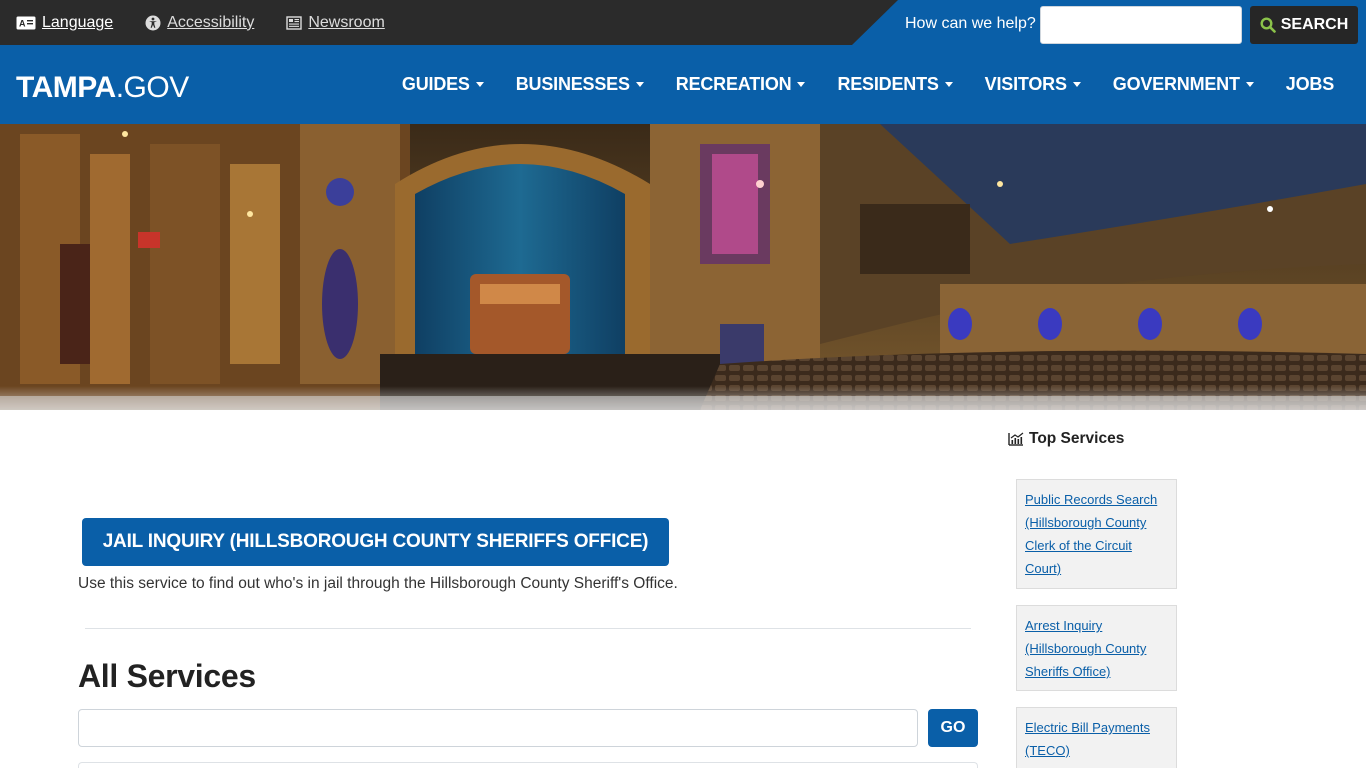  What do you see at coordinates (346, 22) in the screenshot?
I see `newsroom-label: Newsroom` at bounding box center [346, 22].